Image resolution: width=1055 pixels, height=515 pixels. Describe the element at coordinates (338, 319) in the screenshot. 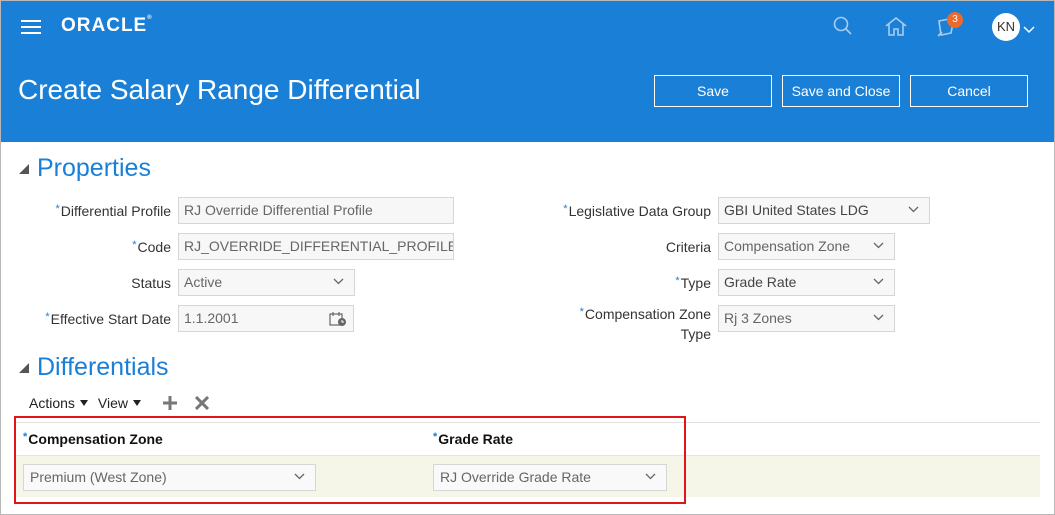

I see `calendar-icon` at that location.